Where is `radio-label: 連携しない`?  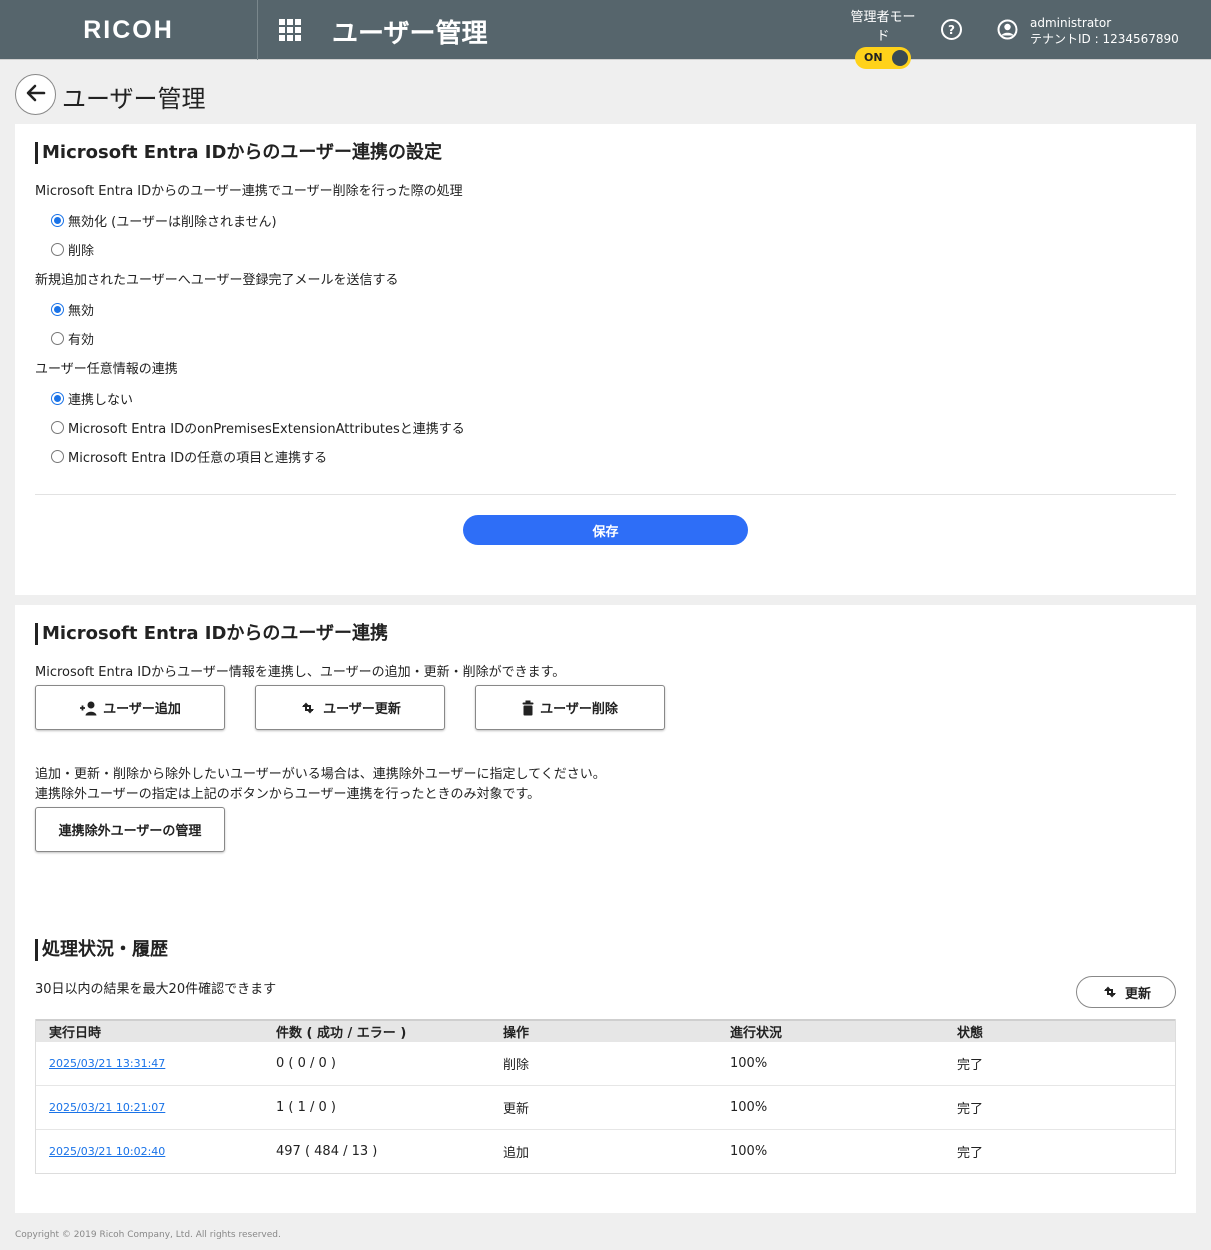 radio-label: 連携しない is located at coordinates (101, 400).